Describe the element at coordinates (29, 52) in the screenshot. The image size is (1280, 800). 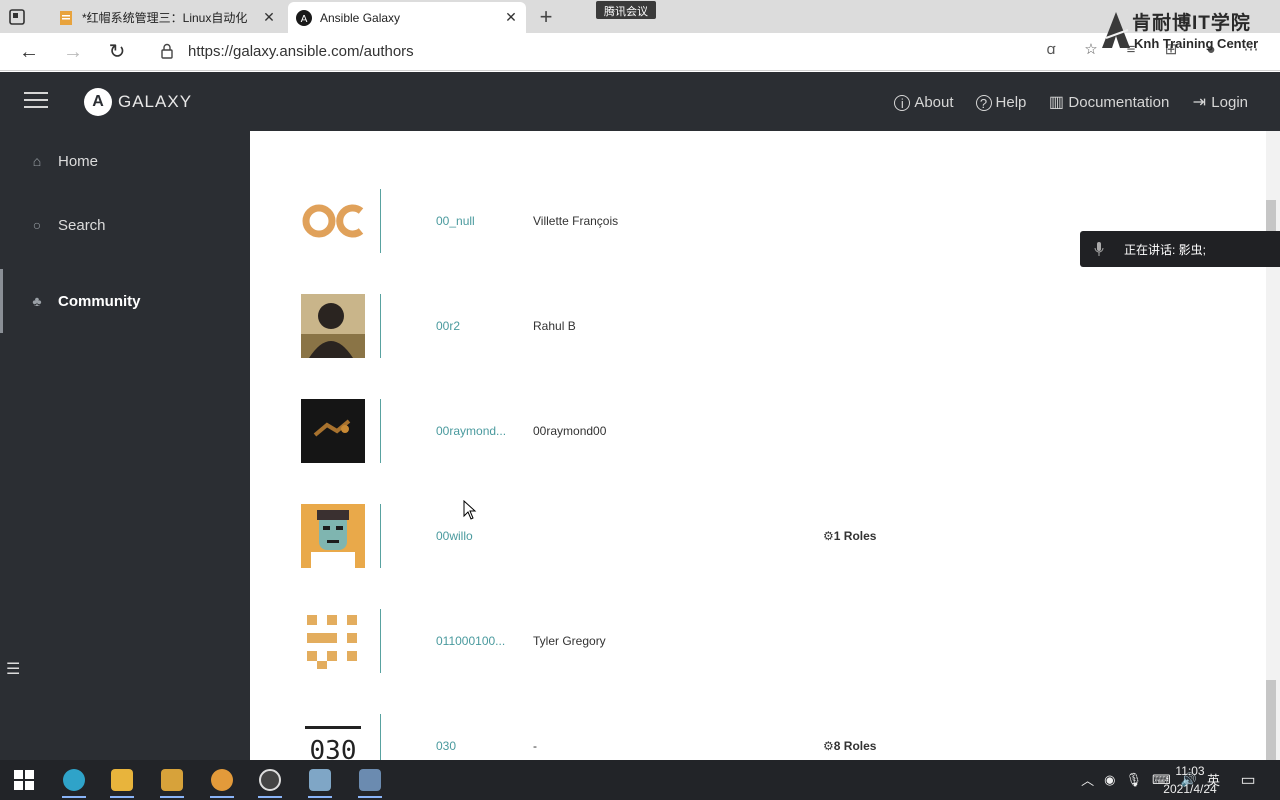
I see `back-arrow-icon: ←` at that location.